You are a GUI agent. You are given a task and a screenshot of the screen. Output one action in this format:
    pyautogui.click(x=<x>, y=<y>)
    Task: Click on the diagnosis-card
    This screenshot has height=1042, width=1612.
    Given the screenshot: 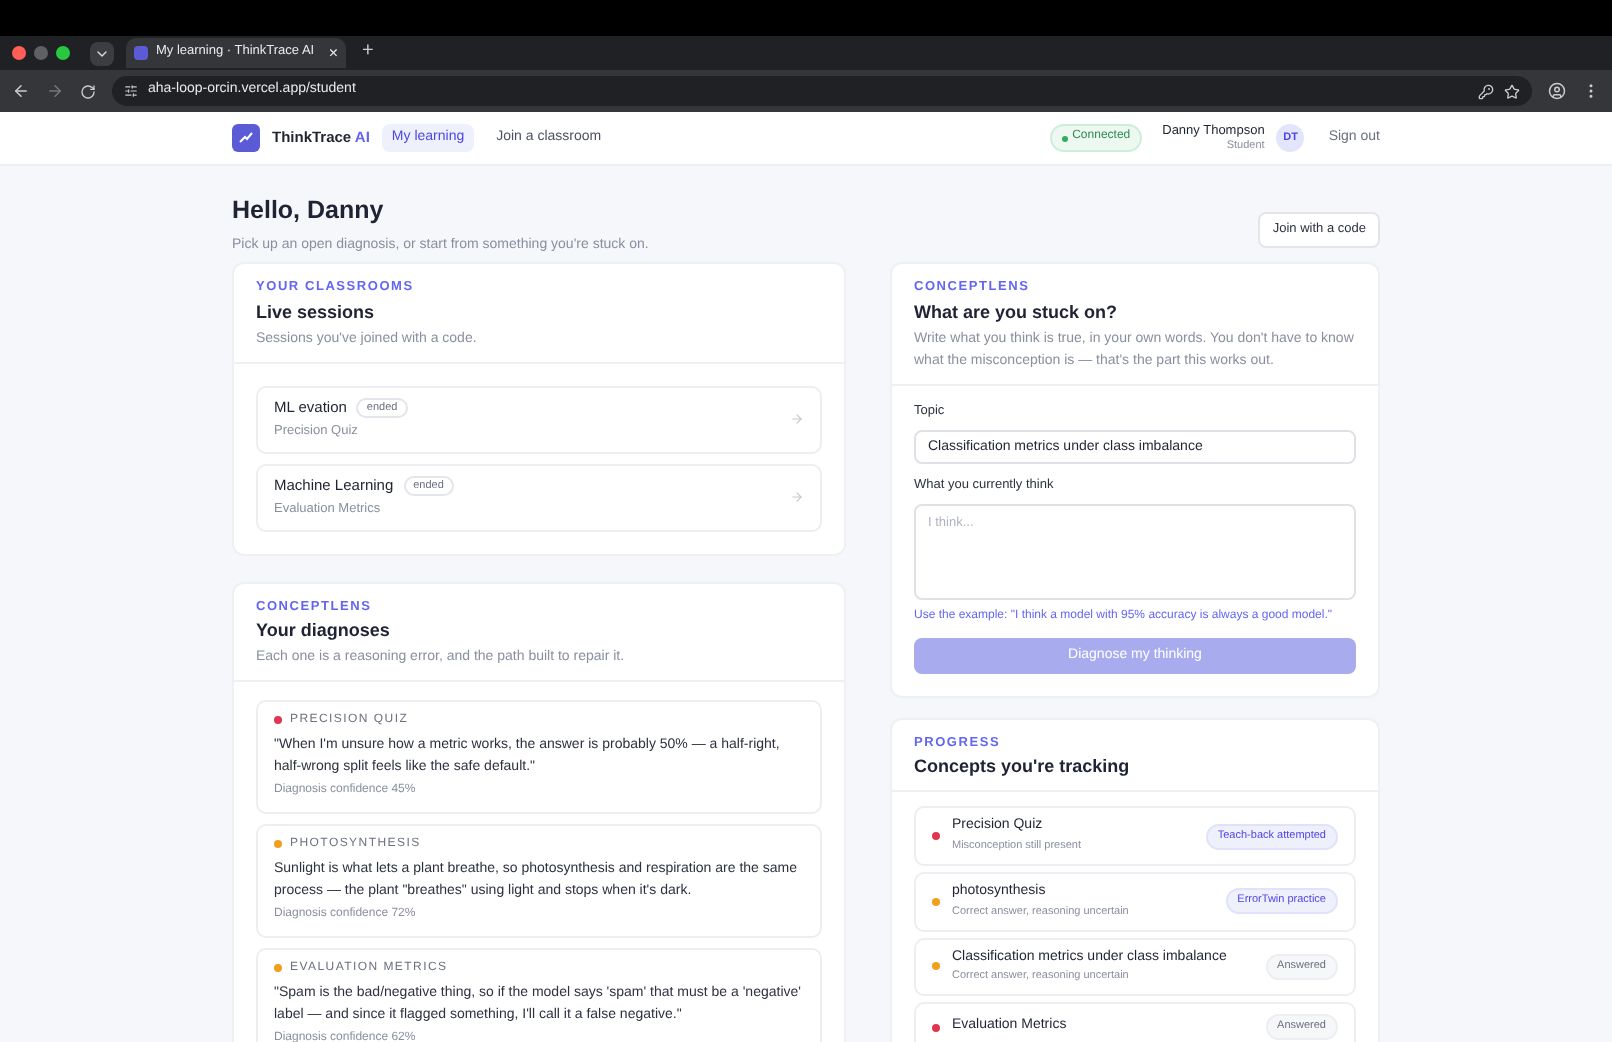 What is the action you would take?
    pyautogui.click(x=539, y=994)
    